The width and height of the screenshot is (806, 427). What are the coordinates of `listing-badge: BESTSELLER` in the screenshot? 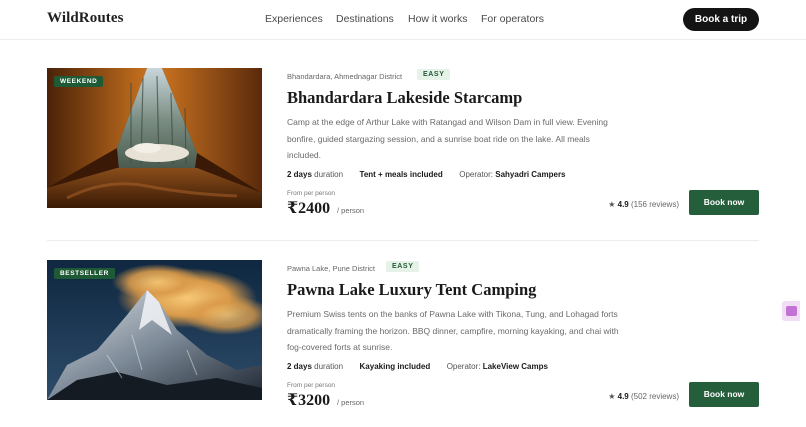 It's located at (84, 273).